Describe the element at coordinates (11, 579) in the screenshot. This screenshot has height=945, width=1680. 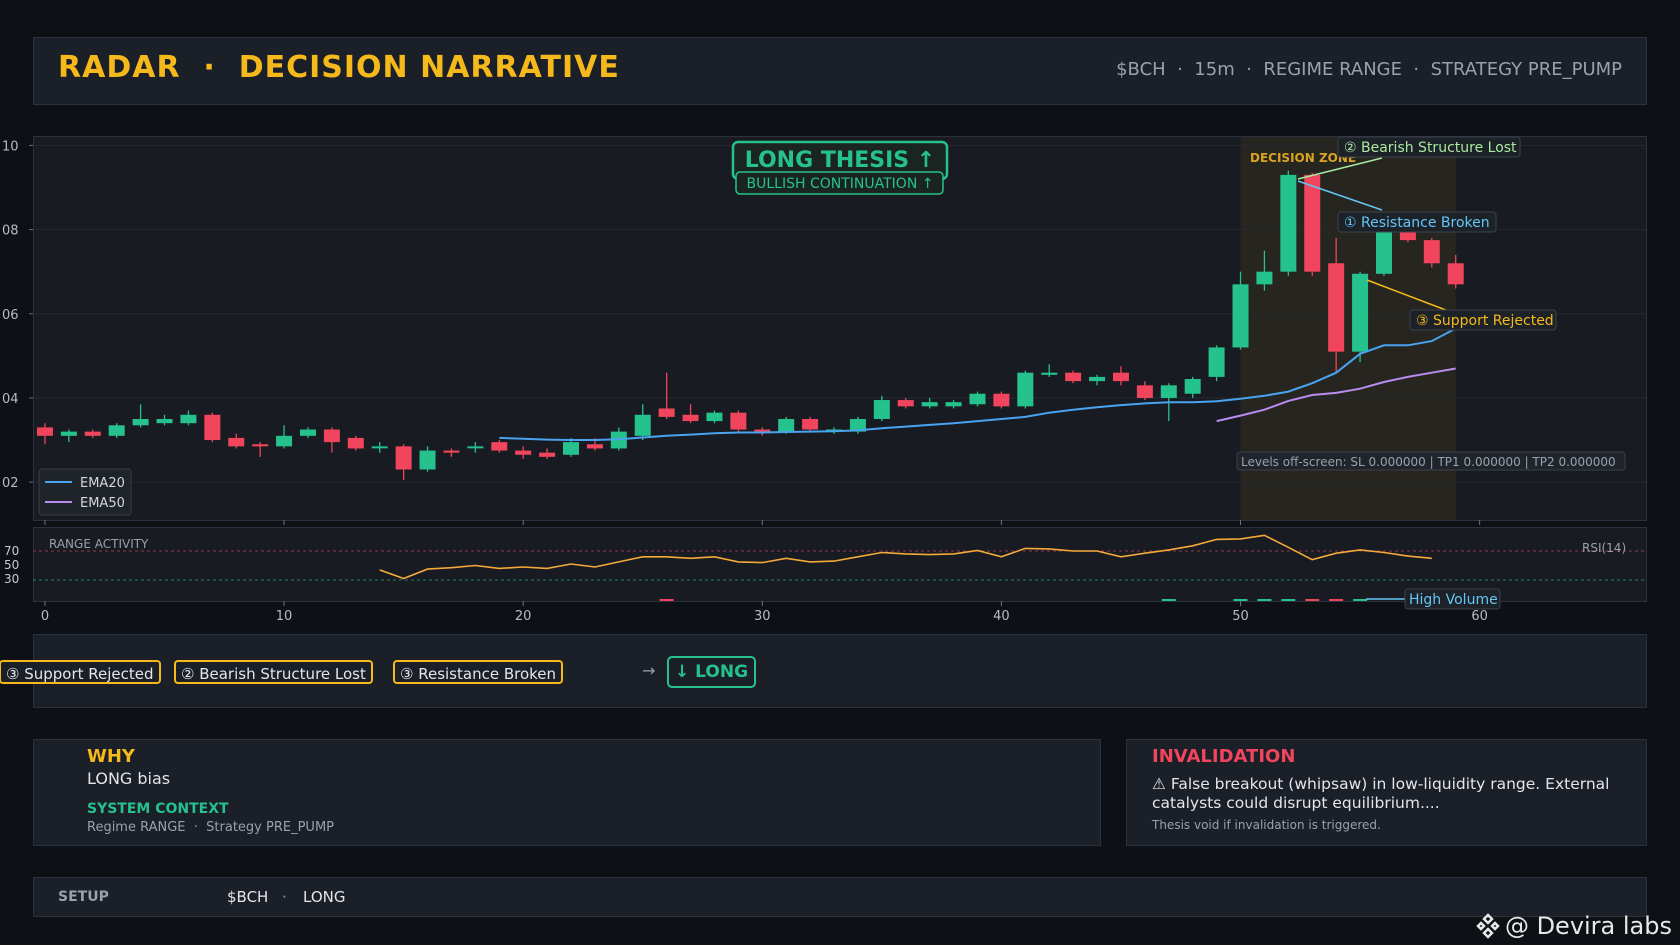
I see `rsi-level-30: 30` at that location.